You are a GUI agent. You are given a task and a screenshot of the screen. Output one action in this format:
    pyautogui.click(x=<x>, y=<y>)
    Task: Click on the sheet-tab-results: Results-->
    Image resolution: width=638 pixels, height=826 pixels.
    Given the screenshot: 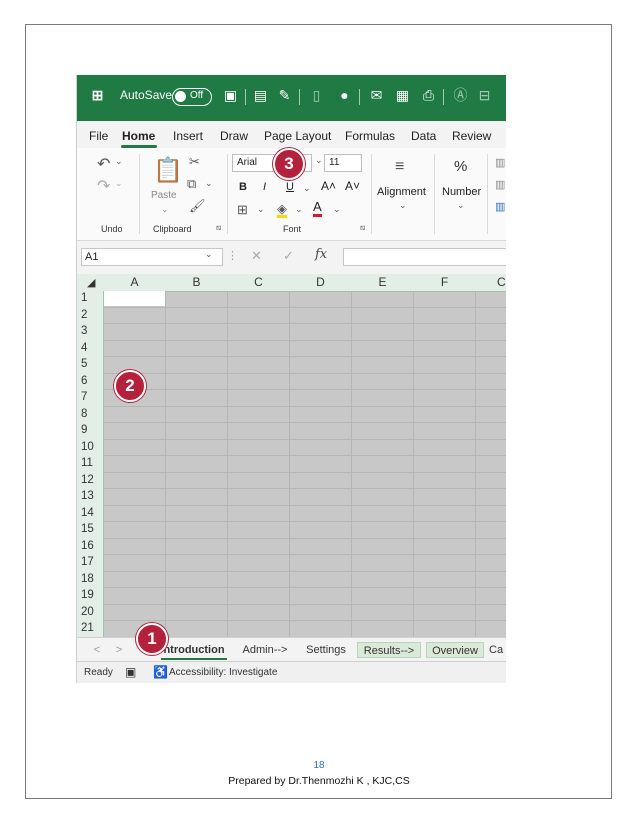 What is the action you would take?
    pyautogui.click(x=389, y=650)
    